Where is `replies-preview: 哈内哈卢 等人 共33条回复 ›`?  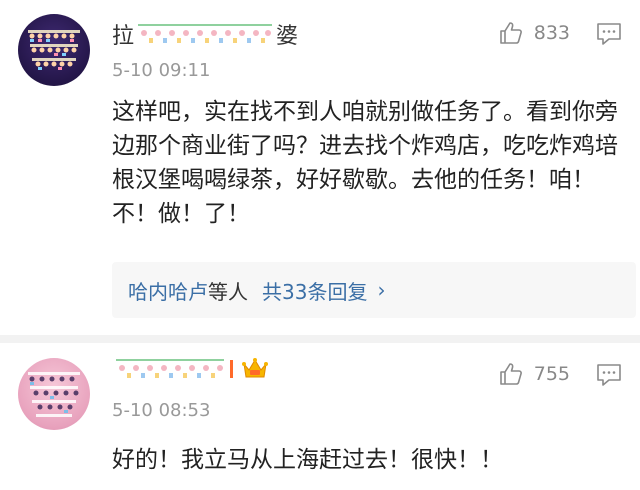 replies-preview: 哈内哈卢 等人 共33条回复 › is located at coordinates (374, 290).